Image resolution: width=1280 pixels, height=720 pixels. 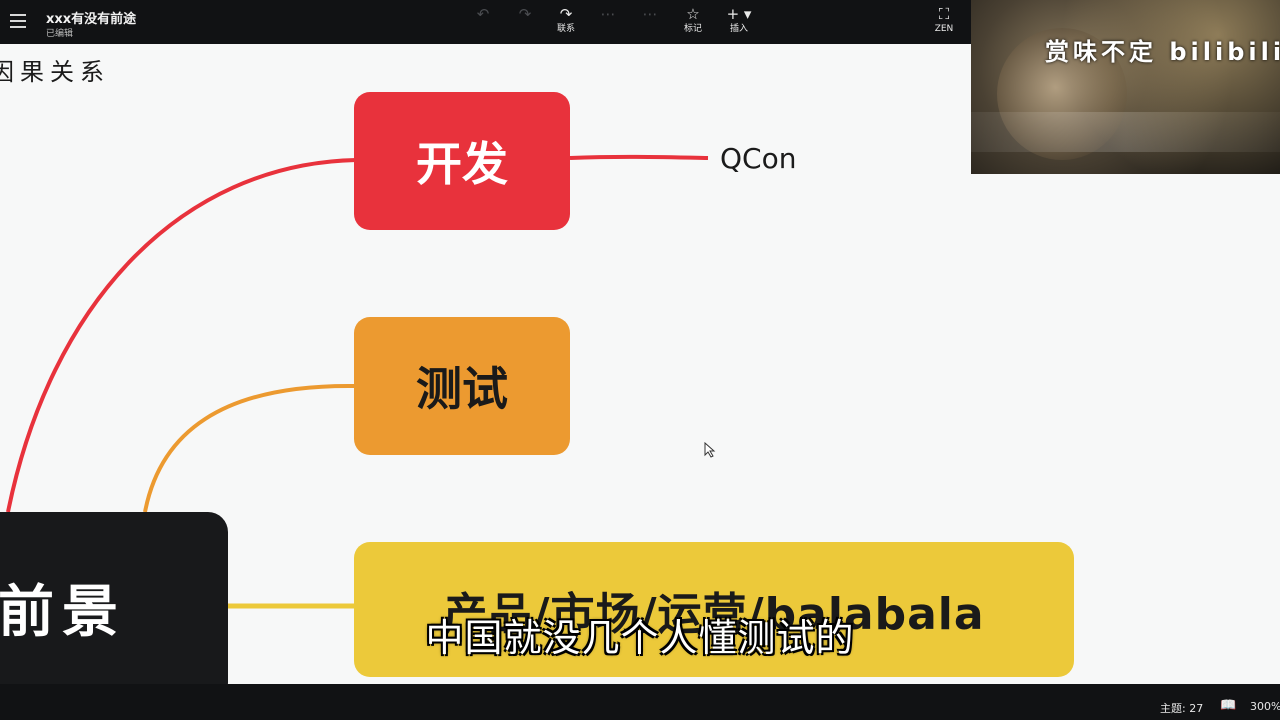 I want to click on plus-icon: + ▾, so click(x=739, y=14).